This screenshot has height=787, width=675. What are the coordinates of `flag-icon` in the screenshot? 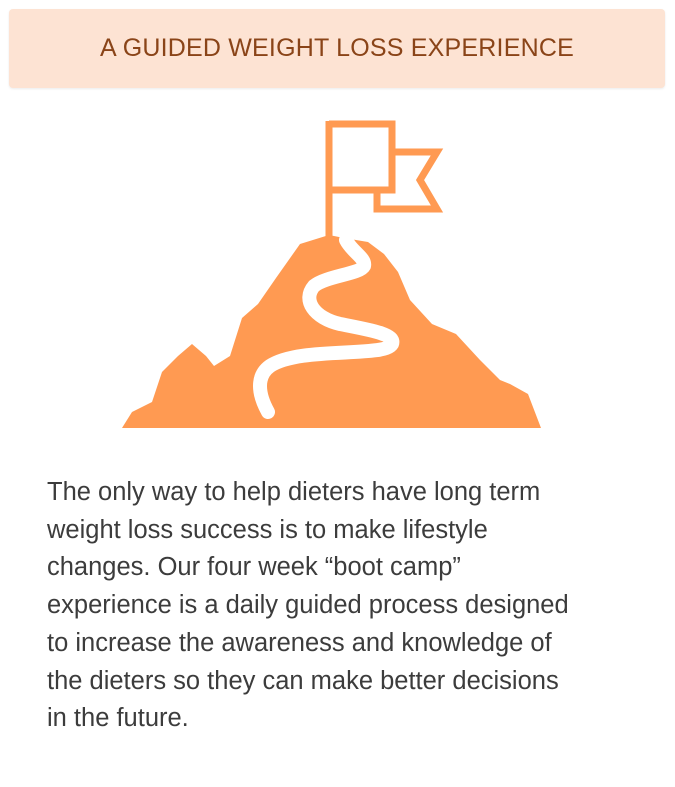 It's located at (384, 180).